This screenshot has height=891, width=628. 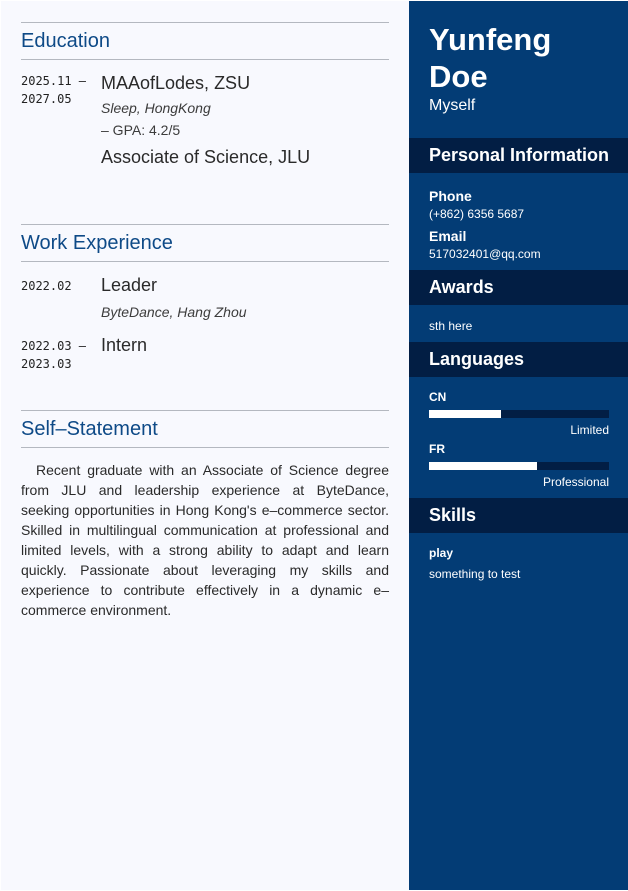 What do you see at coordinates (448, 236) in the screenshot?
I see `email-label: Email` at bounding box center [448, 236].